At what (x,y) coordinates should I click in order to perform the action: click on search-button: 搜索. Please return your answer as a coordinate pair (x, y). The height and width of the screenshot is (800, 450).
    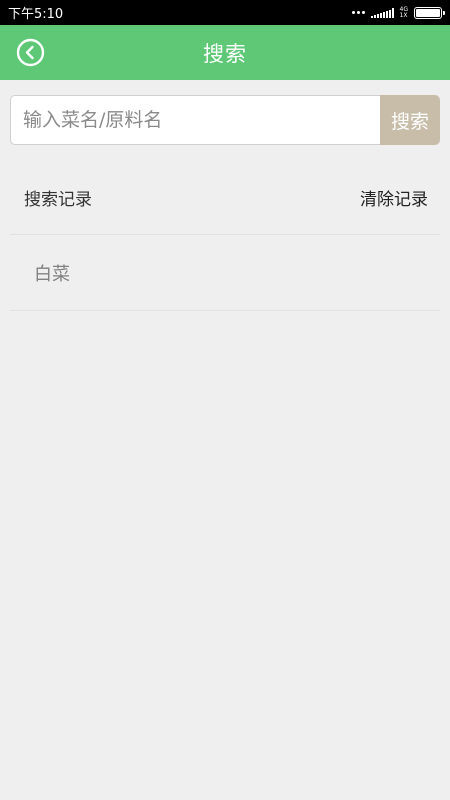
    Looking at the image, I should click on (410, 120).